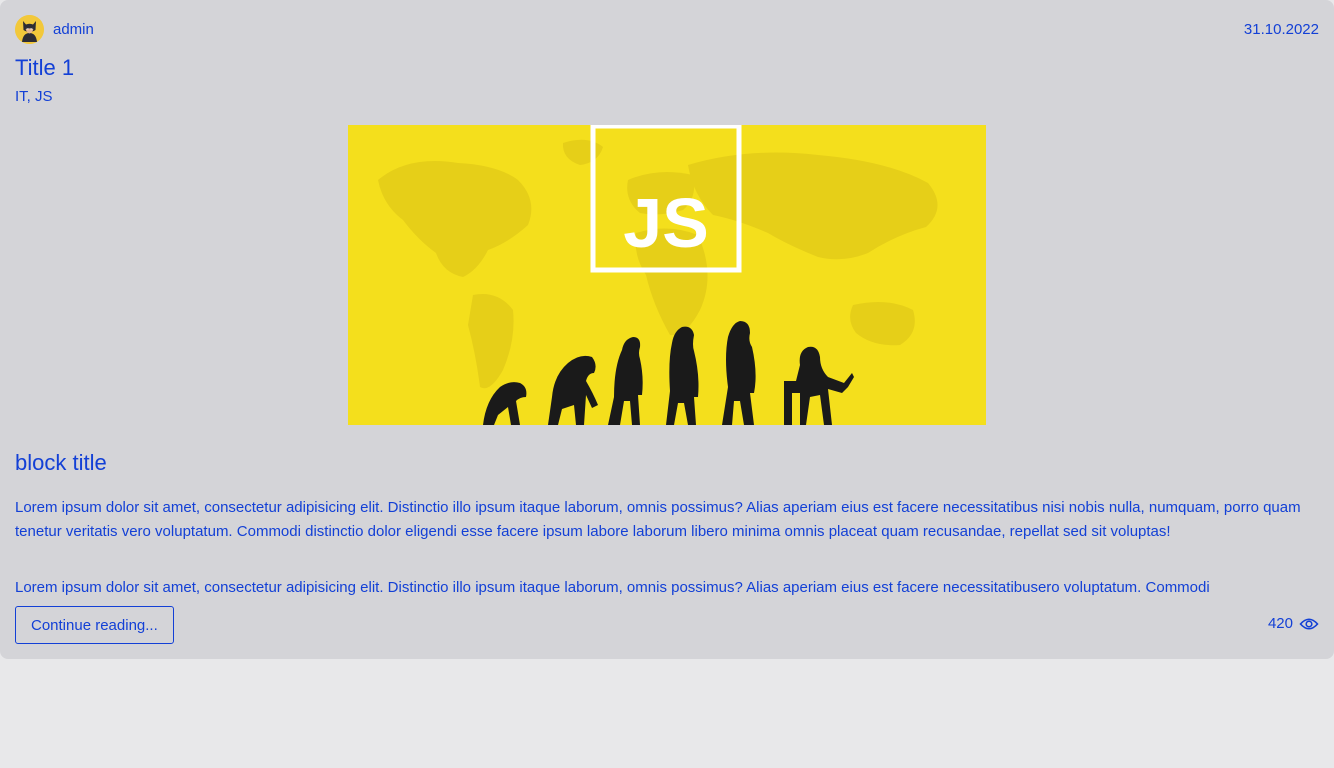 The image size is (1334, 768). Describe the element at coordinates (61, 462) in the screenshot. I see `block-title: block title` at that location.